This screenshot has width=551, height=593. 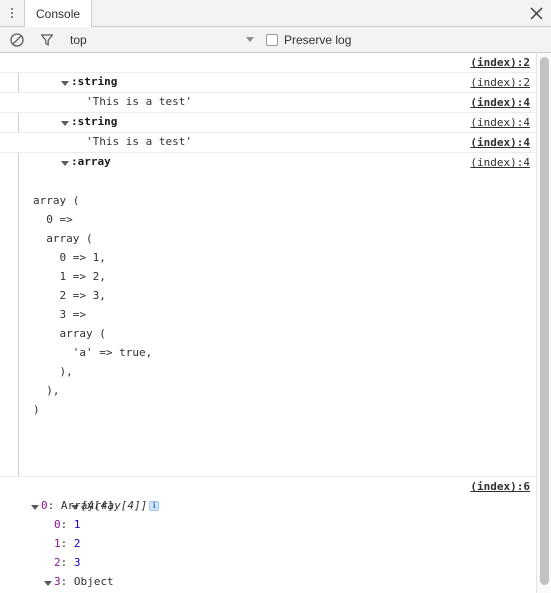 What do you see at coordinates (57, 581) in the screenshot?
I see `property-key: 3` at bounding box center [57, 581].